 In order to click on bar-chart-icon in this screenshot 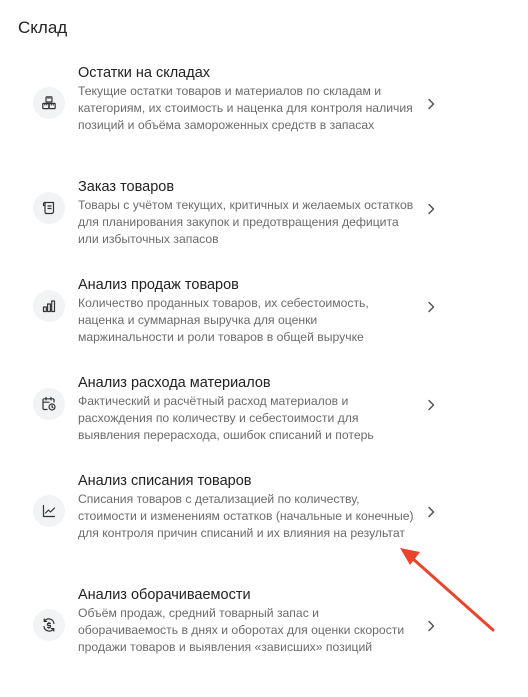, I will do `click(49, 306)`.